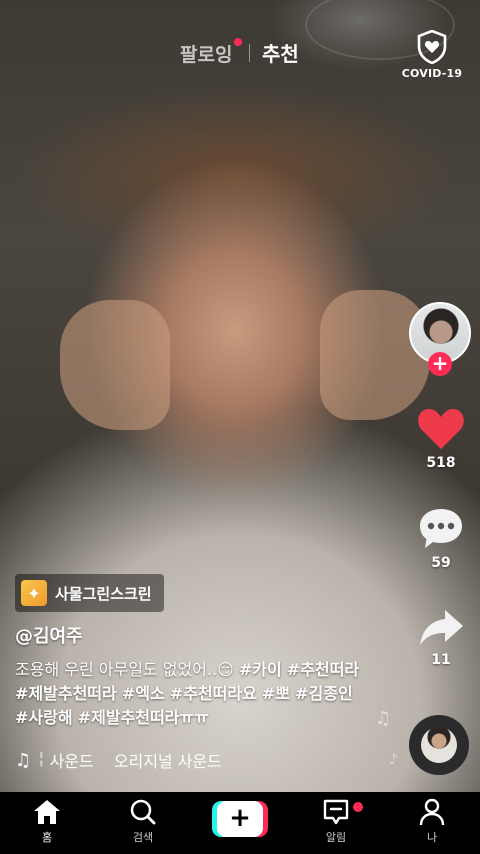 This screenshot has width=480, height=854. What do you see at coordinates (336, 812) in the screenshot?
I see `inbox-icon` at bounding box center [336, 812].